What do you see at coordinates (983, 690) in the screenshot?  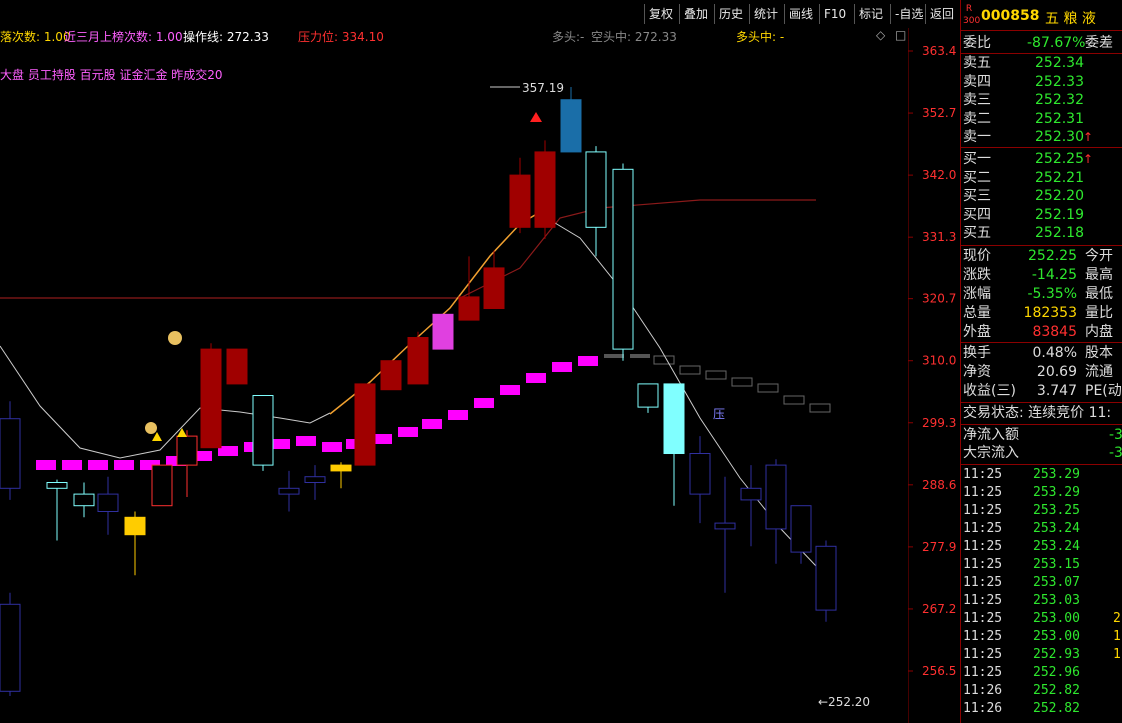 I see `tick-time: 11:26` at bounding box center [983, 690].